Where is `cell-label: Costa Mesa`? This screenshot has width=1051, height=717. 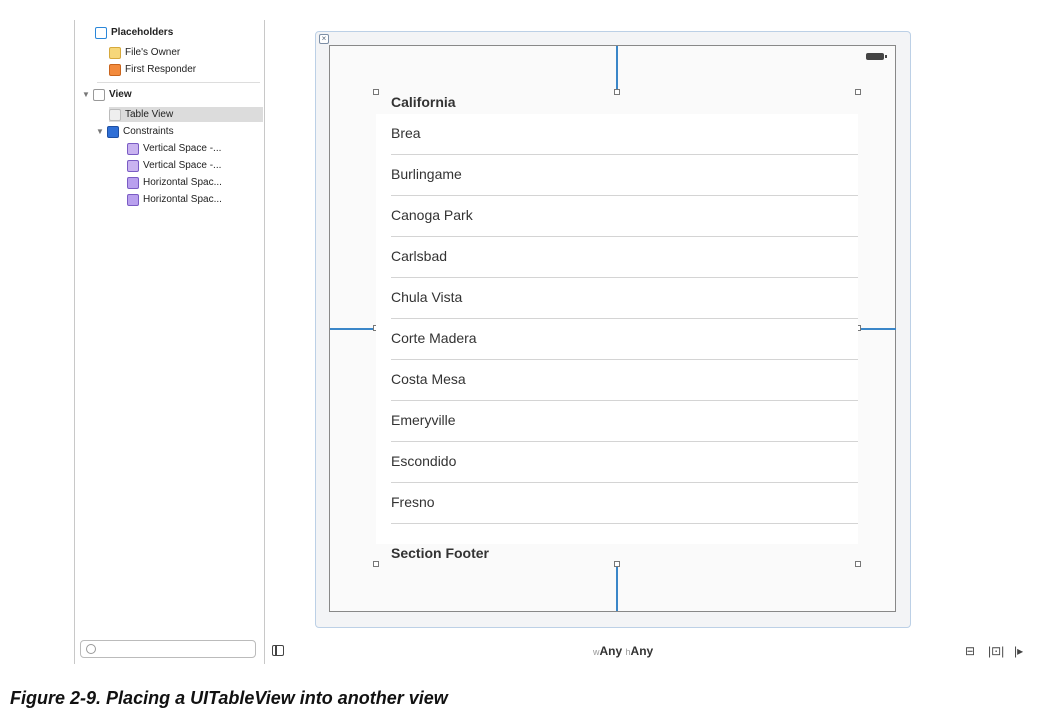 cell-label: Costa Mesa is located at coordinates (428, 379).